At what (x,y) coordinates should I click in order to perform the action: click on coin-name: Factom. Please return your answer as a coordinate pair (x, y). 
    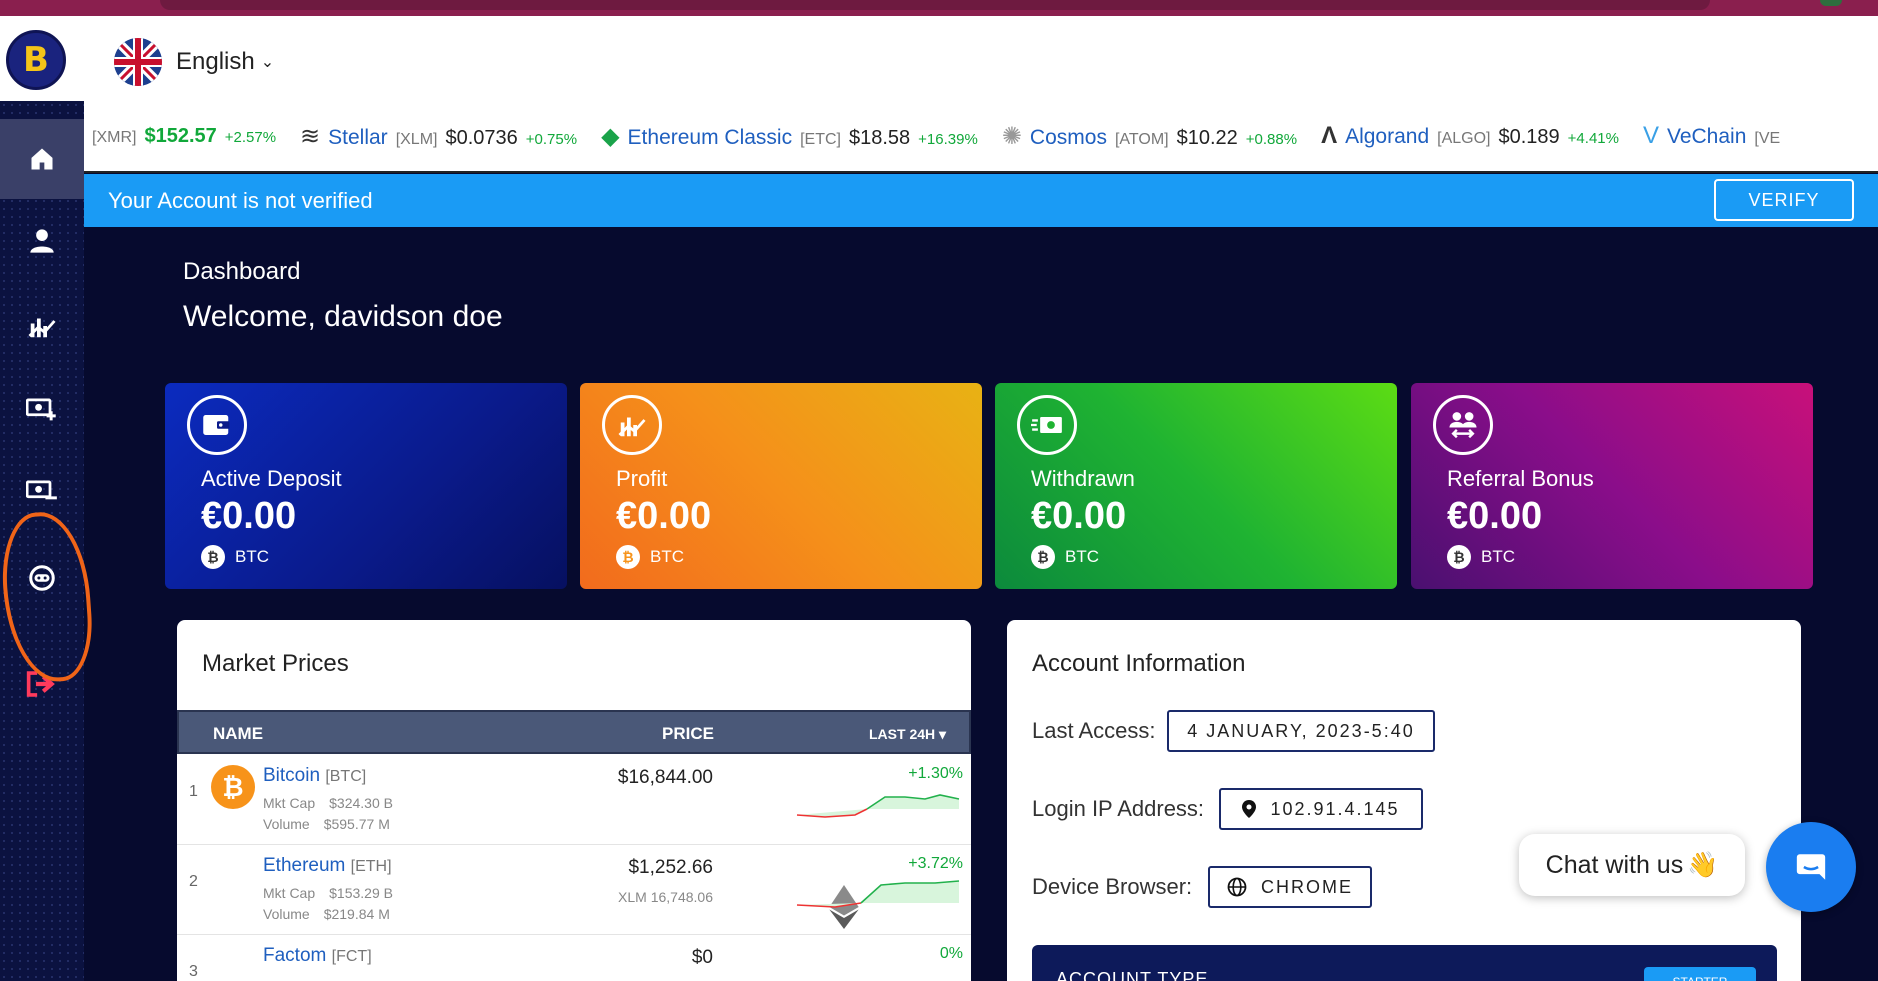
    Looking at the image, I should click on (295, 955).